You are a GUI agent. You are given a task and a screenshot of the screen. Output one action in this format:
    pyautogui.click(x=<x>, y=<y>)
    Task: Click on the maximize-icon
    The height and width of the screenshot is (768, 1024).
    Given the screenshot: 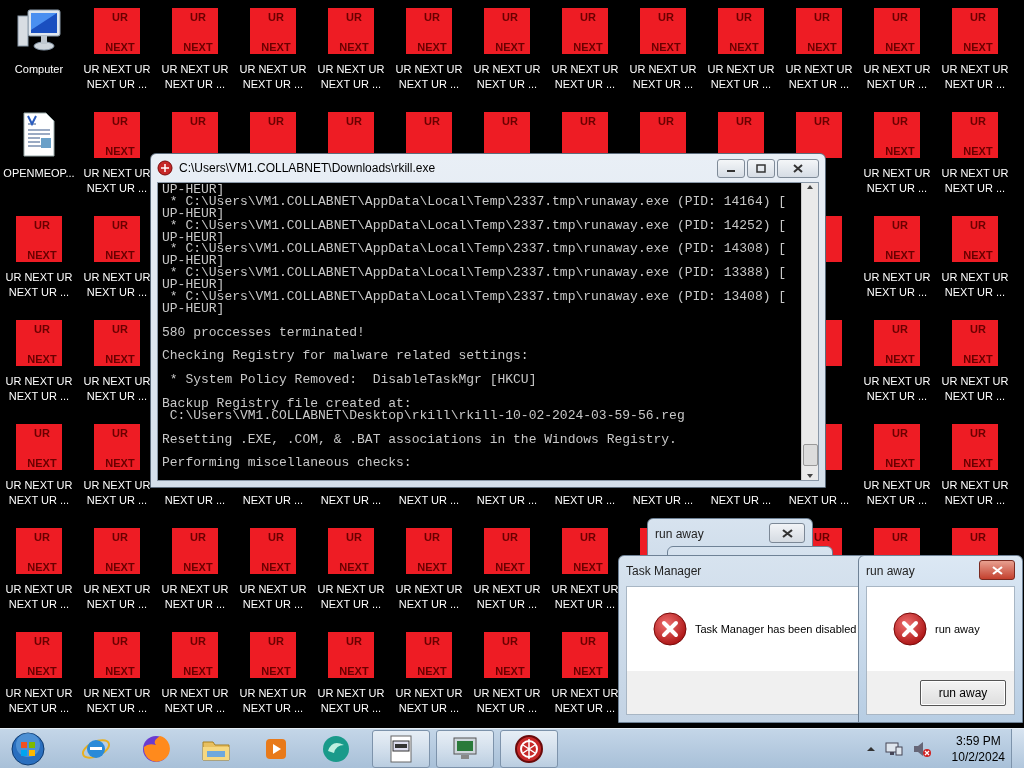 What is the action you would take?
    pyautogui.click(x=761, y=168)
    